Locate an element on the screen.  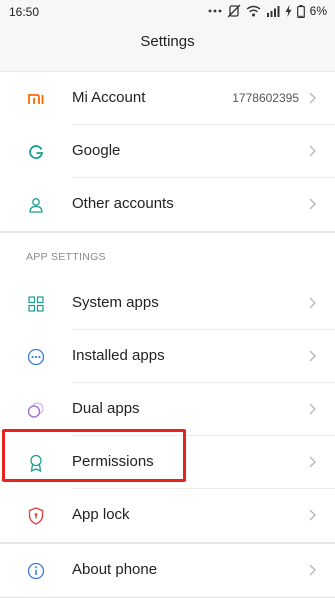
row-other-accounts: Other accounts is located at coordinates (167, 204).